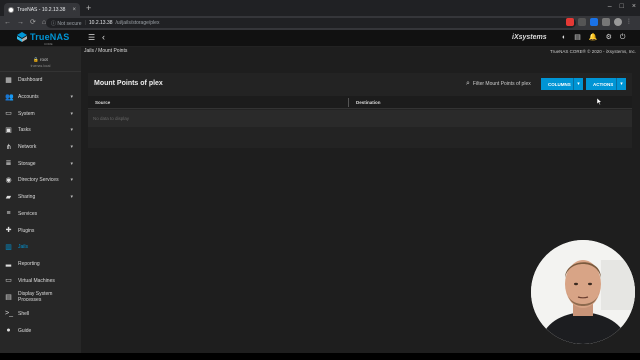 The image size is (640, 360). What do you see at coordinates (137, 23) in the screenshot?
I see `url-path: /ui/jails/storage/plex` at bounding box center [137, 23].